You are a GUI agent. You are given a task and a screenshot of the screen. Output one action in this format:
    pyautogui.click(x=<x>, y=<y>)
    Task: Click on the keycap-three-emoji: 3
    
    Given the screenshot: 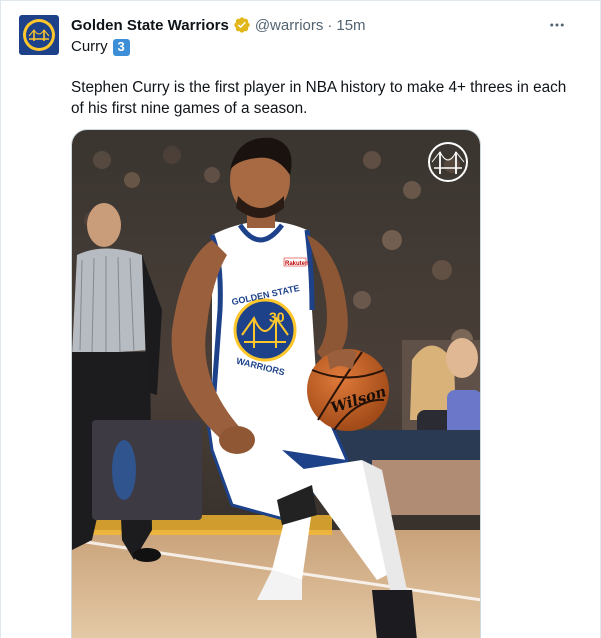 What is the action you would take?
    pyautogui.click(x=121, y=47)
    